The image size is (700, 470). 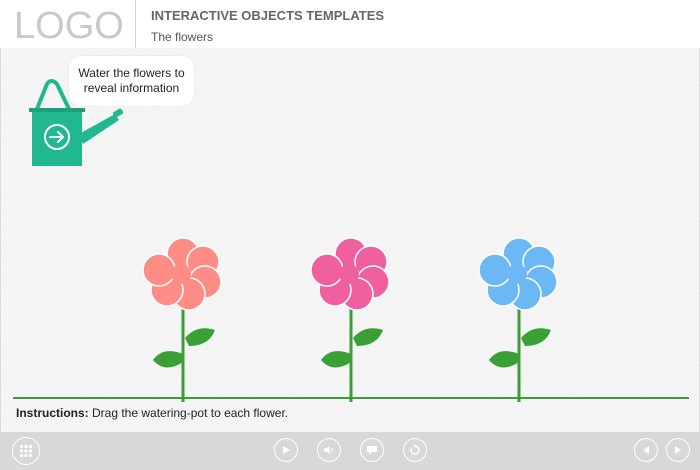 I want to click on bubble-text: Water the flowers to reveal information, so click(x=131, y=80).